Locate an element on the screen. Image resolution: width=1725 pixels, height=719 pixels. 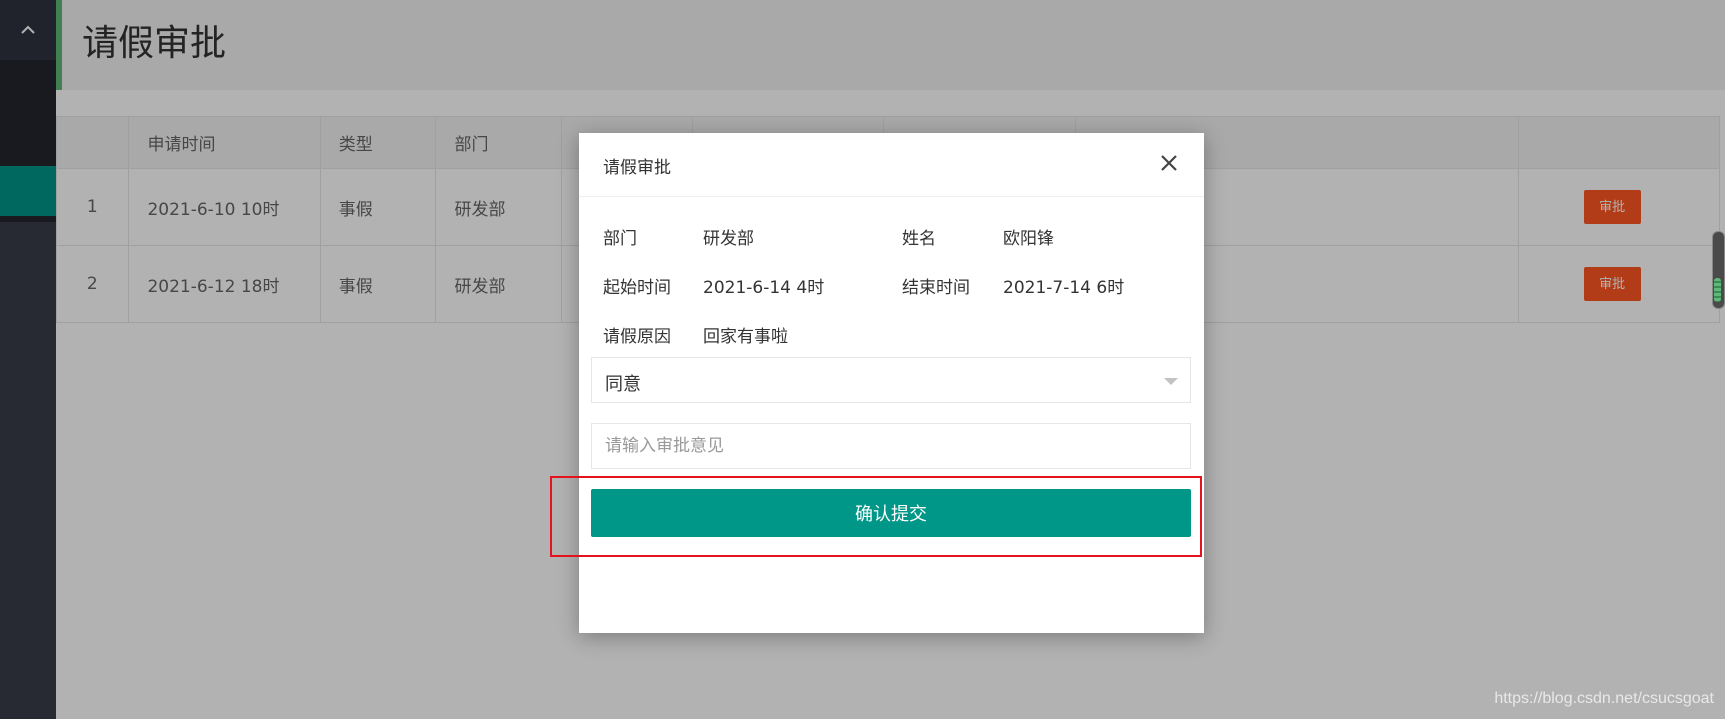
chevron-down-icon is located at coordinates (1171, 381).